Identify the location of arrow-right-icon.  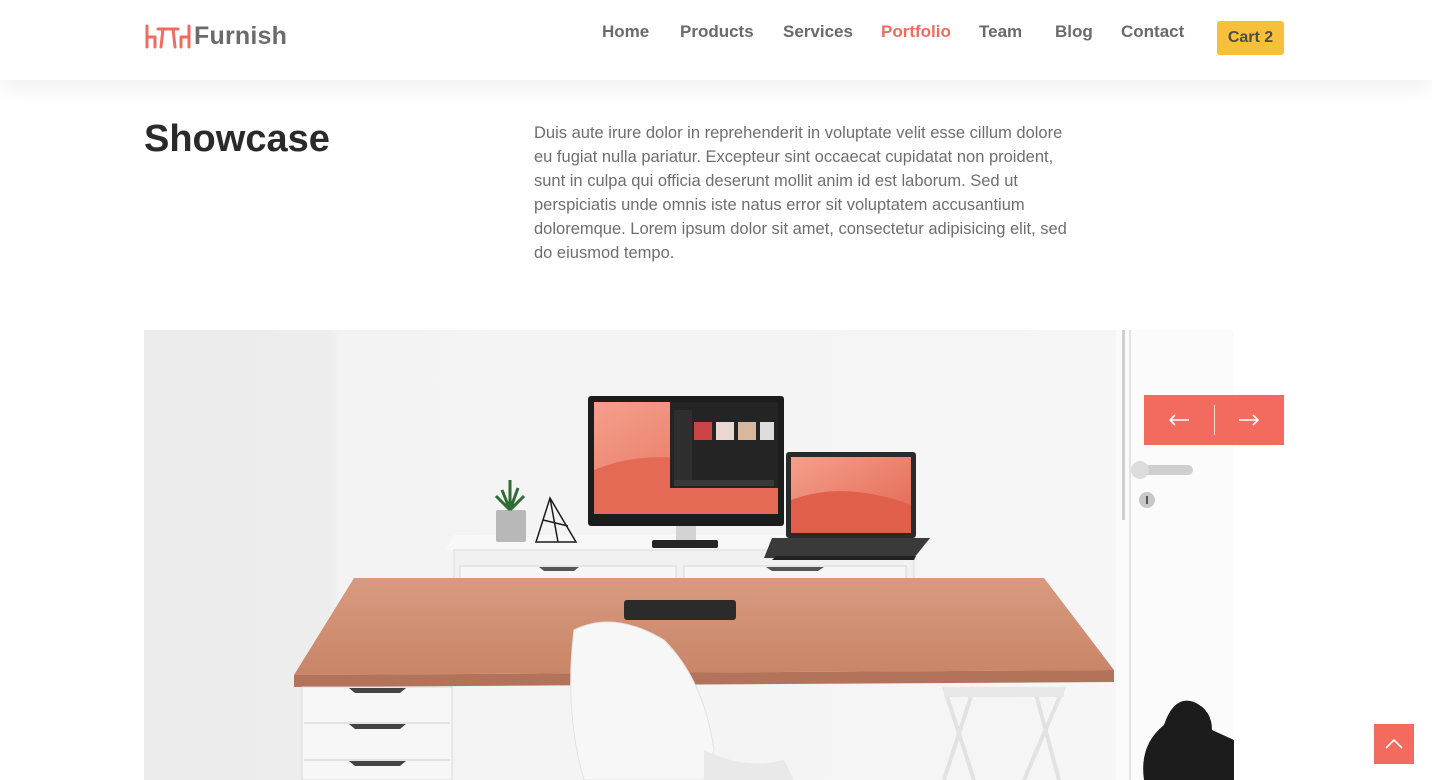
(1249, 420).